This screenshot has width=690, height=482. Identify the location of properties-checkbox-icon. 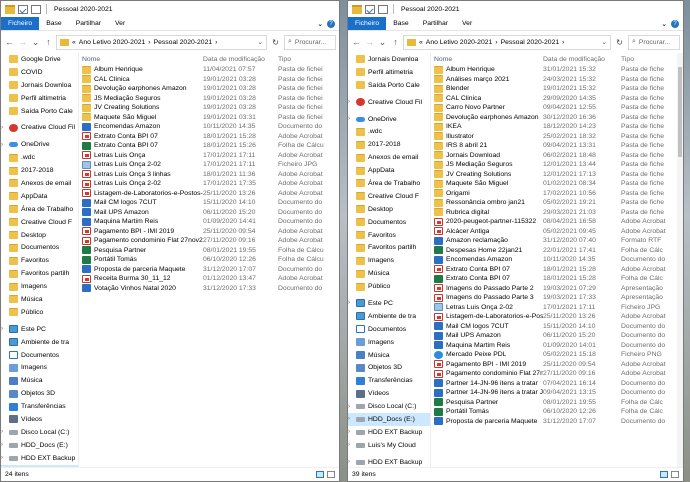
(23, 9).